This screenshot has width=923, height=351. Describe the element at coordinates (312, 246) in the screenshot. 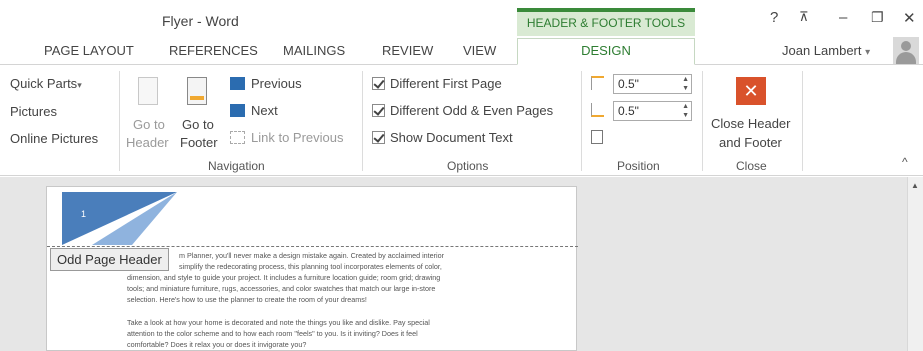

I see `header-boundary` at that location.